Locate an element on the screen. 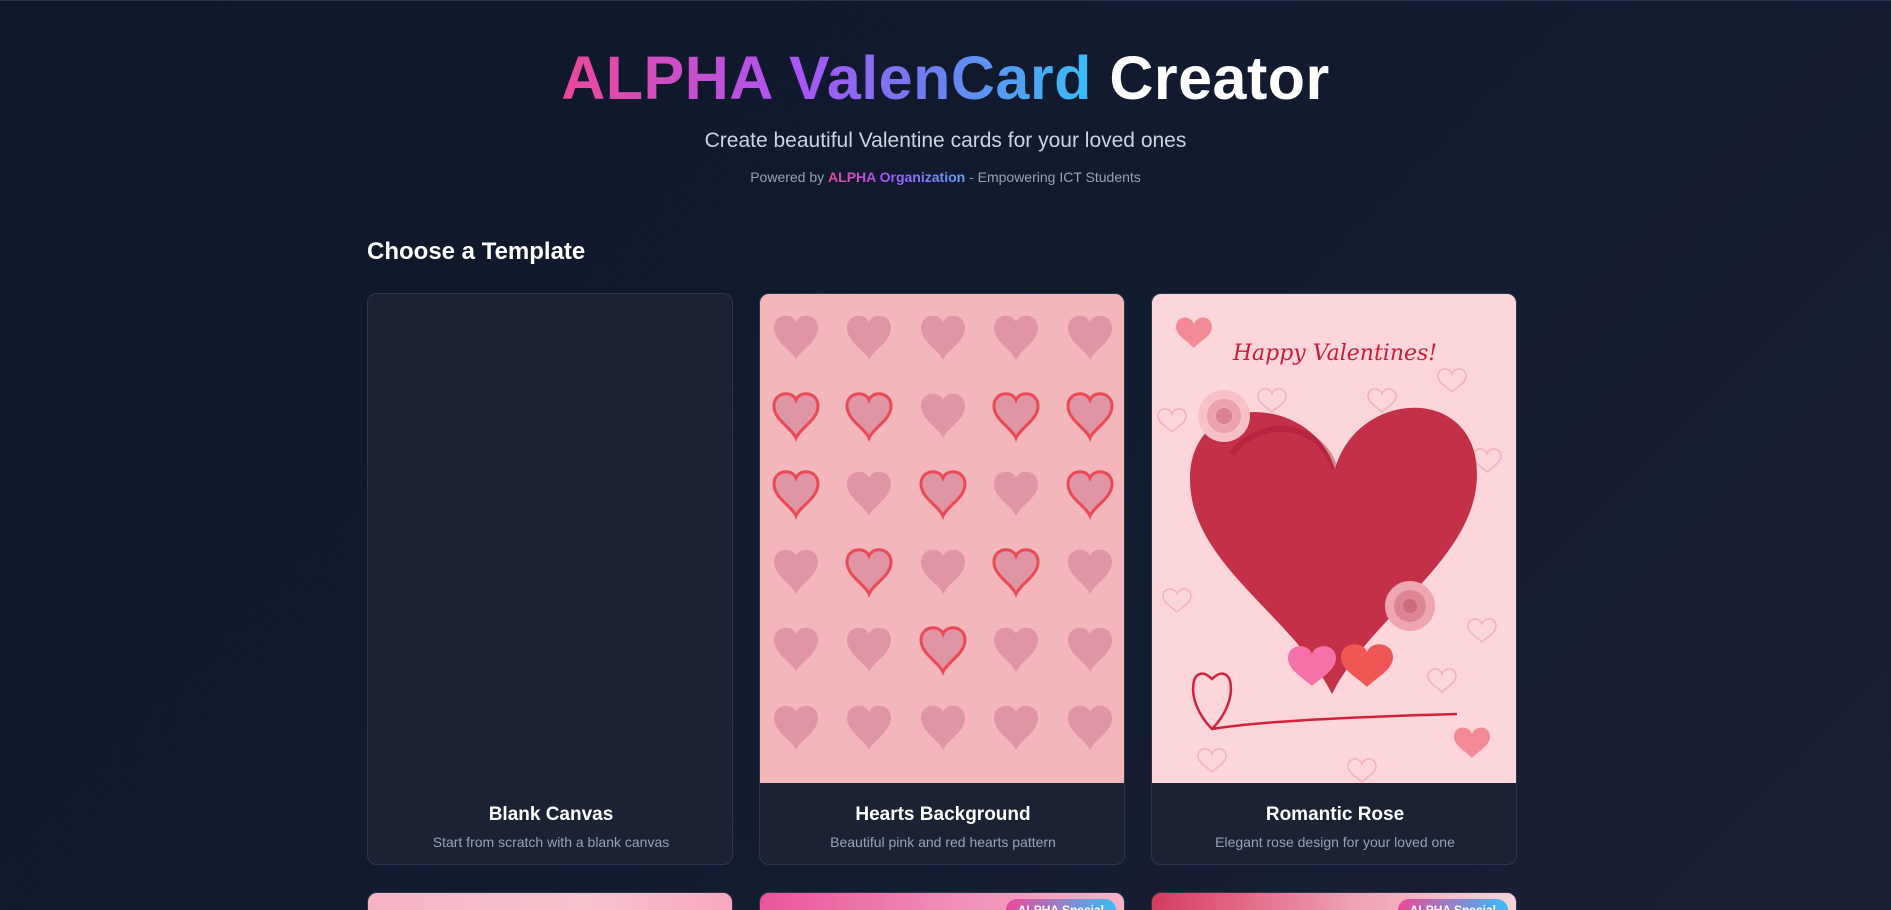 Image resolution: width=1891 pixels, height=910 pixels. romantic-rose-image: Happy Valentines! is located at coordinates (1334, 538).